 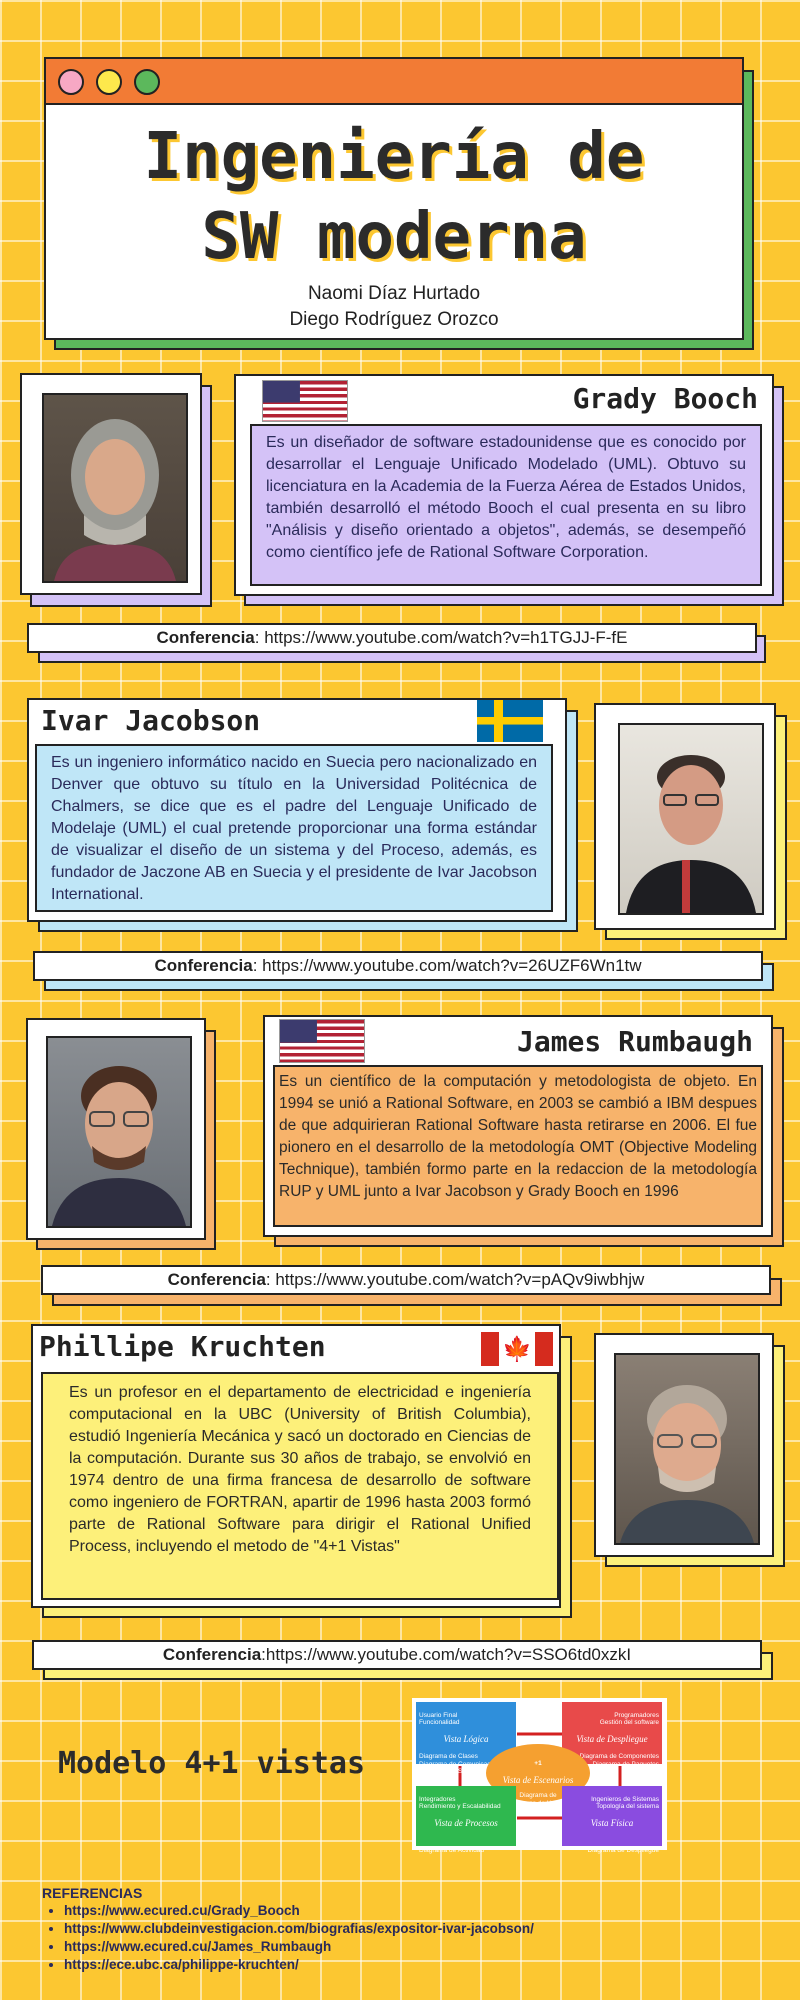 What do you see at coordinates (665, 398) in the screenshot?
I see `person-name: Grady Booch` at bounding box center [665, 398].